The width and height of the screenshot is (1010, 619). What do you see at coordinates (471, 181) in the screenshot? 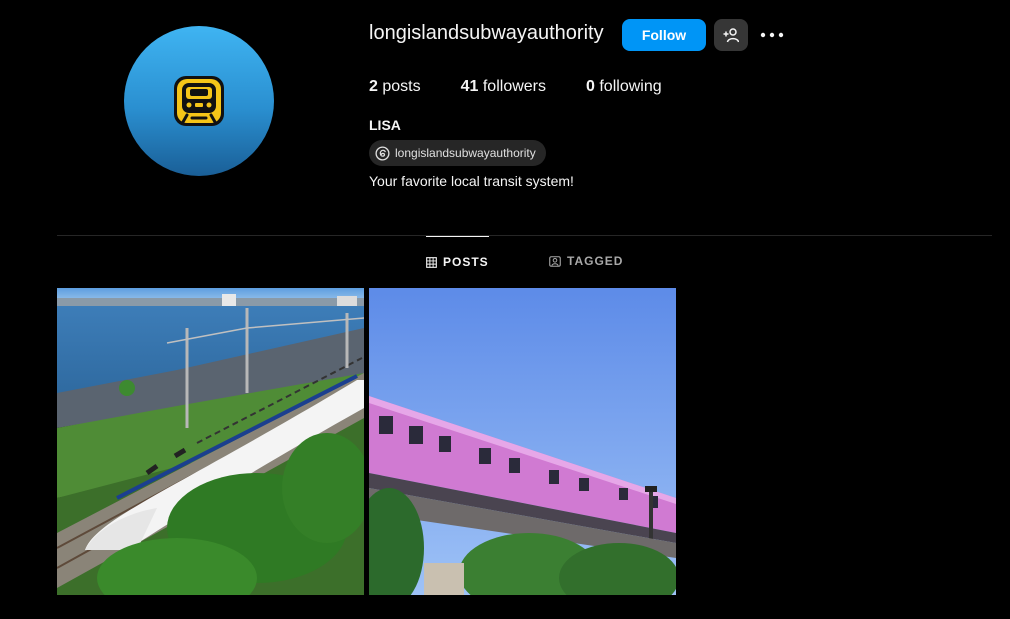
I see `profile-bio: Your favorite local transit system!` at bounding box center [471, 181].